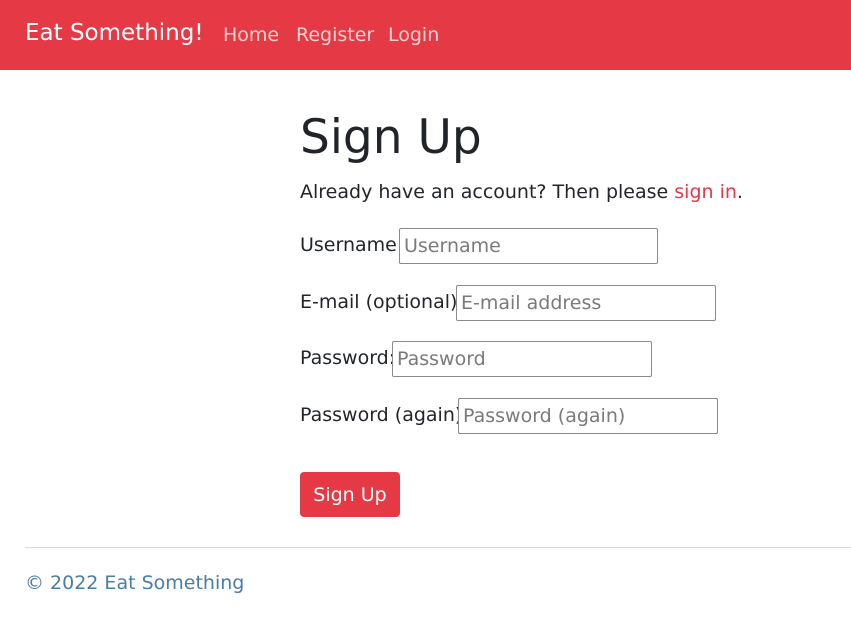  What do you see at coordinates (487, 192) in the screenshot?
I see `signin-prompt-text: Already have an account? Then please` at bounding box center [487, 192].